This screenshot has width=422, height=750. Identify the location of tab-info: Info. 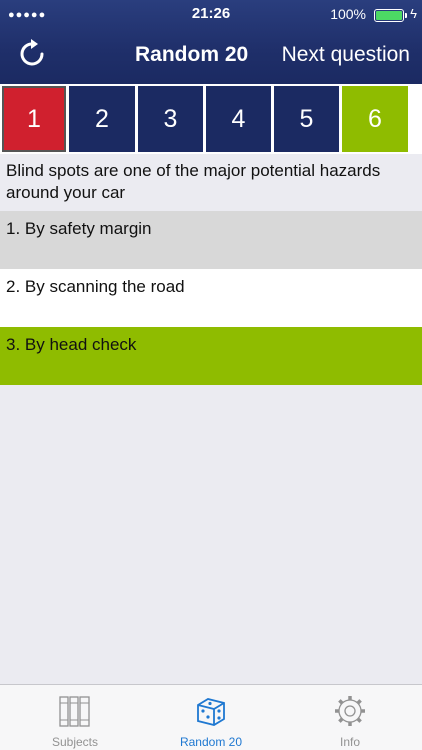
(350, 717).